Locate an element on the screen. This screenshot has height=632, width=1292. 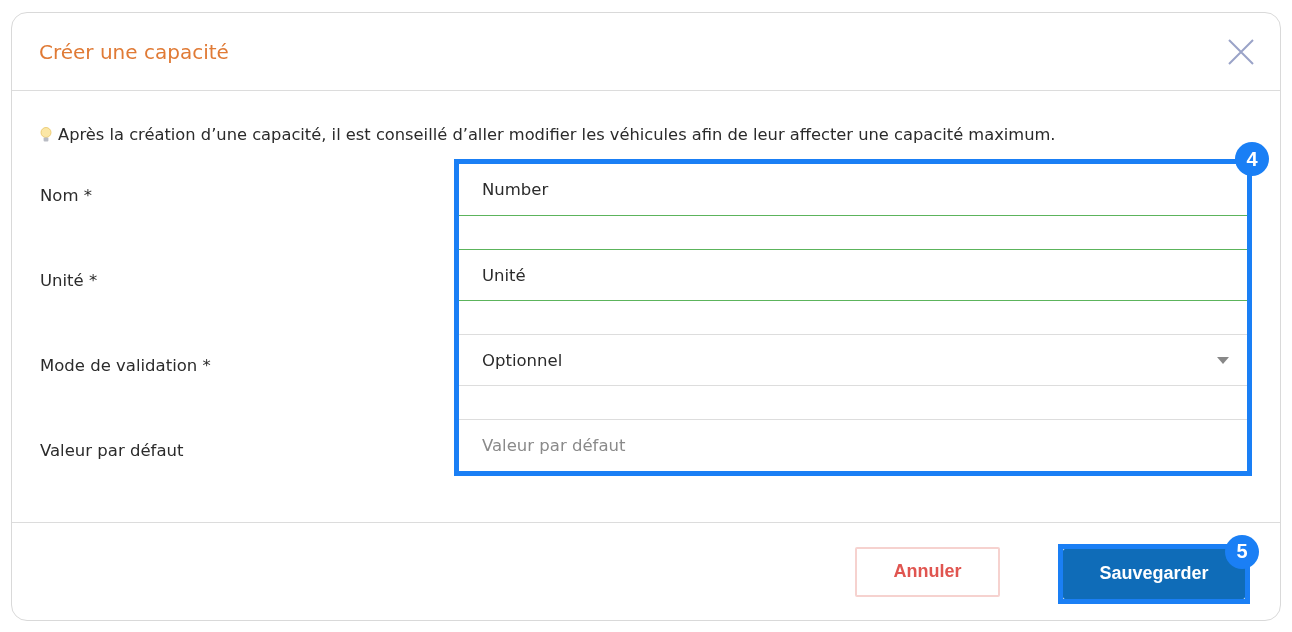
input-field: Unité is located at coordinates (853, 275).